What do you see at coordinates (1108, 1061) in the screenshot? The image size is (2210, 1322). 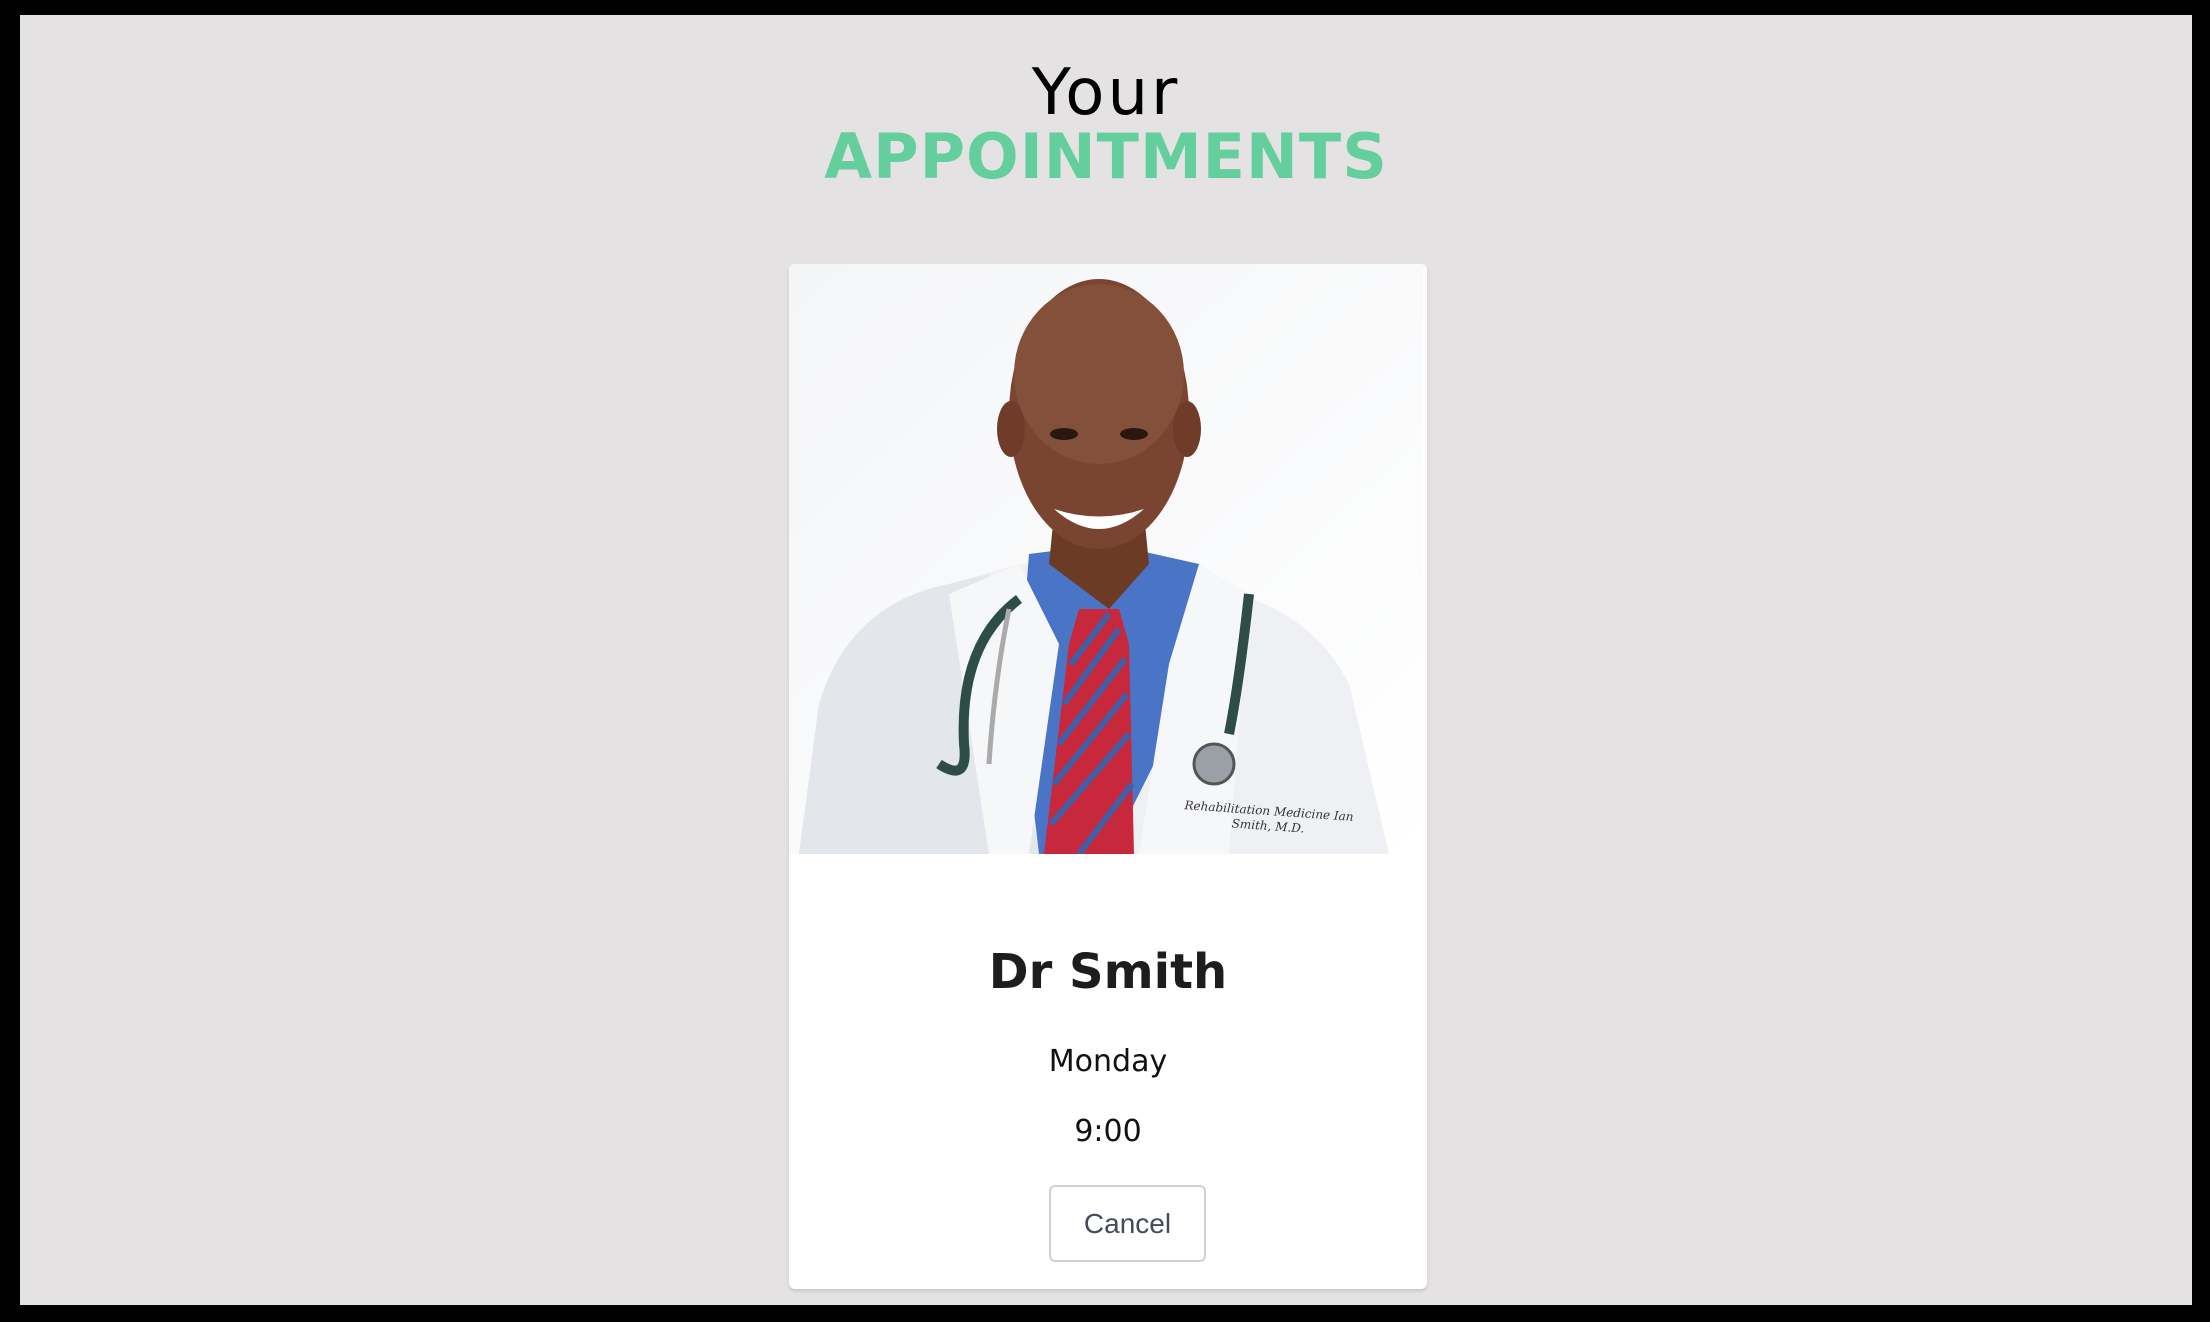 I see `appointment-day: Monday` at bounding box center [1108, 1061].